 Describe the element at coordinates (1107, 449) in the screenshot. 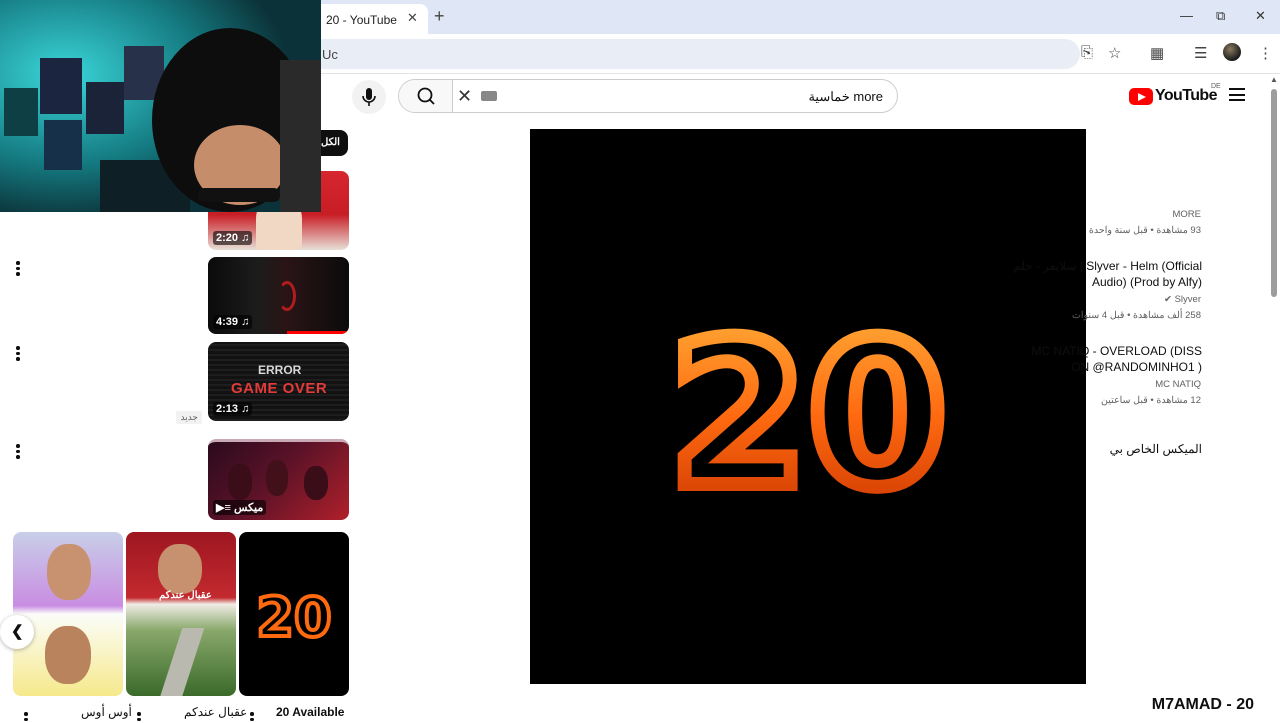

I see `video-title-link: الميكس الخاص بي` at that location.